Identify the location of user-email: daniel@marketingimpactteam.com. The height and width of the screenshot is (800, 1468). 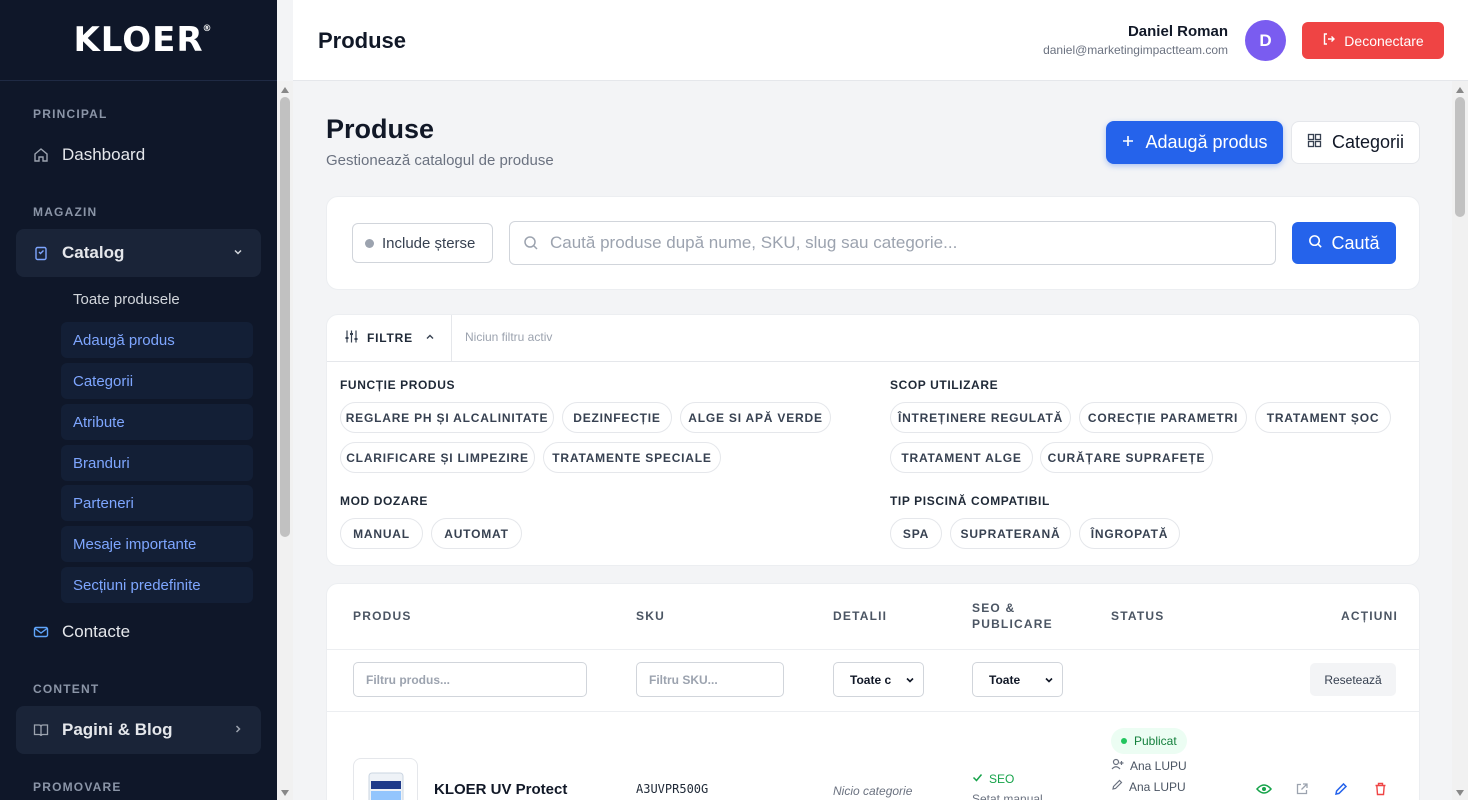
(1135, 50).